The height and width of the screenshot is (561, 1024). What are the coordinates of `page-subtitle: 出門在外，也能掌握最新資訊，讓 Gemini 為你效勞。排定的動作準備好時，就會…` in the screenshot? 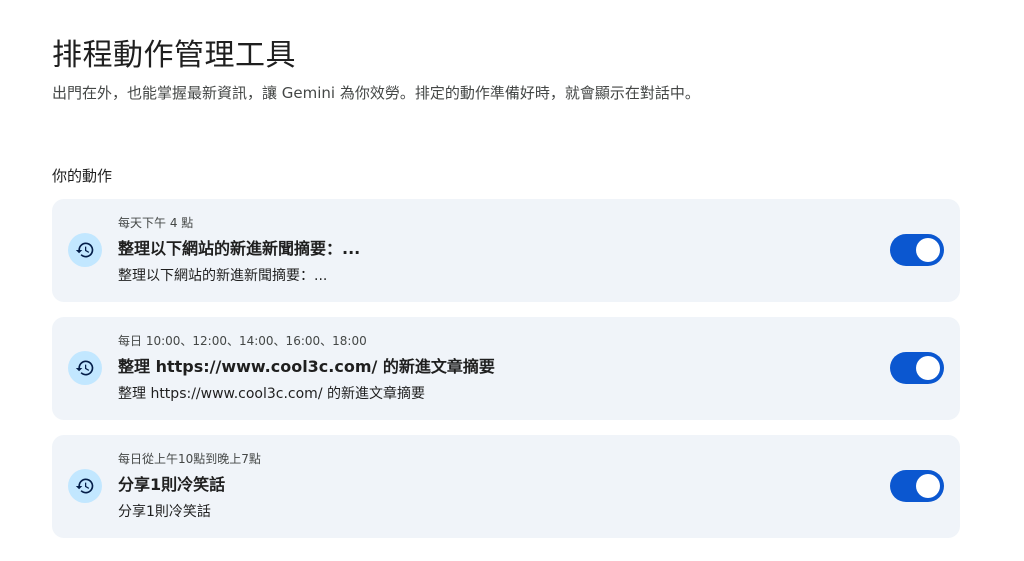 It's located at (376, 93).